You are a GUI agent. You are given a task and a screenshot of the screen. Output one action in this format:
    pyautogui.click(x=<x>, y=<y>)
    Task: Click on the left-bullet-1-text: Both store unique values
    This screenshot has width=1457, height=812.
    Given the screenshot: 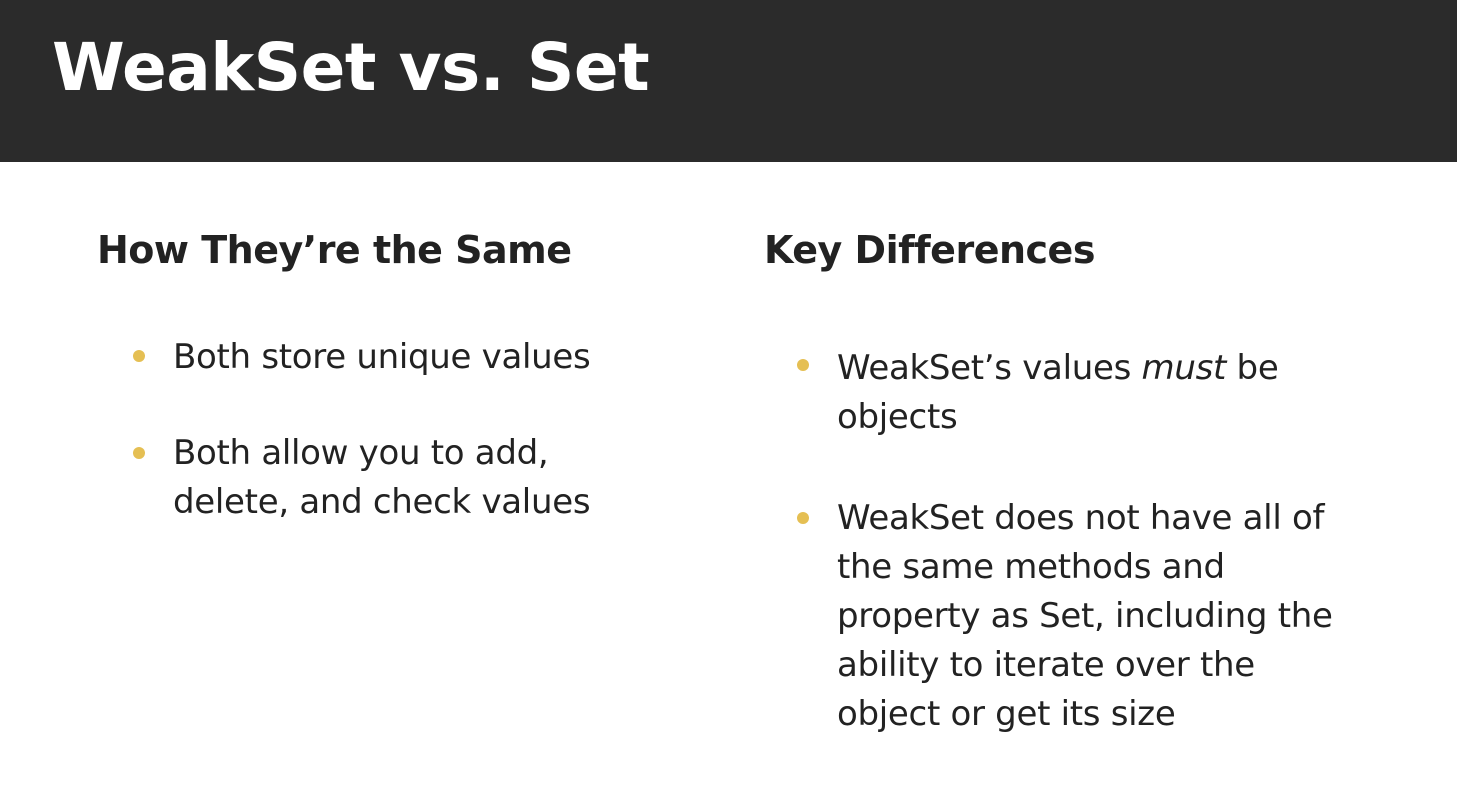 What is the action you would take?
    pyautogui.click(x=382, y=357)
    